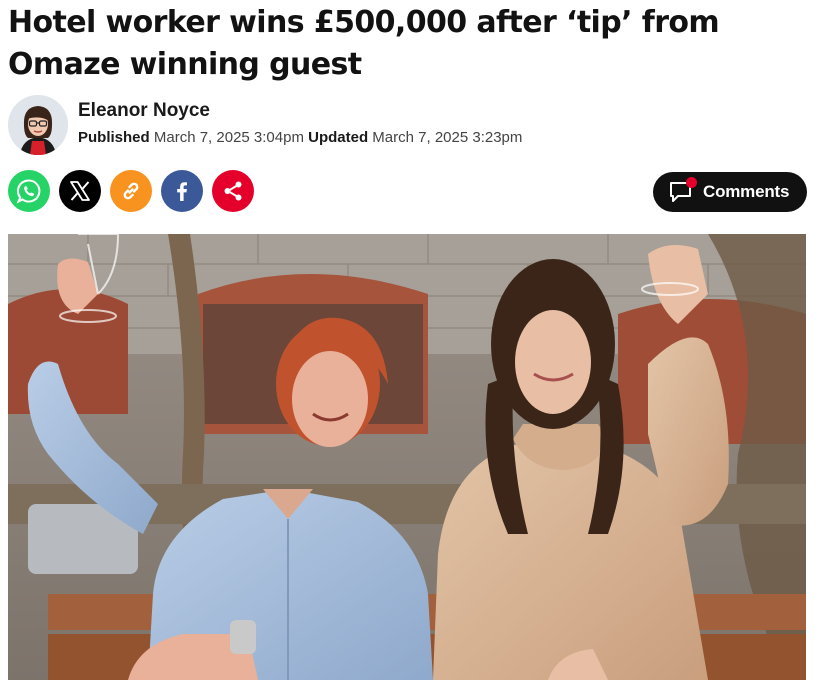  I want to click on share-icon, so click(233, 191).